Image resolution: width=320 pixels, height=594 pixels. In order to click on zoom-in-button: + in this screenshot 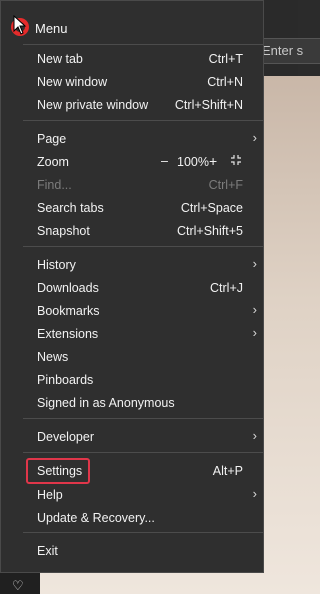, I will do `click(213, 161)`.